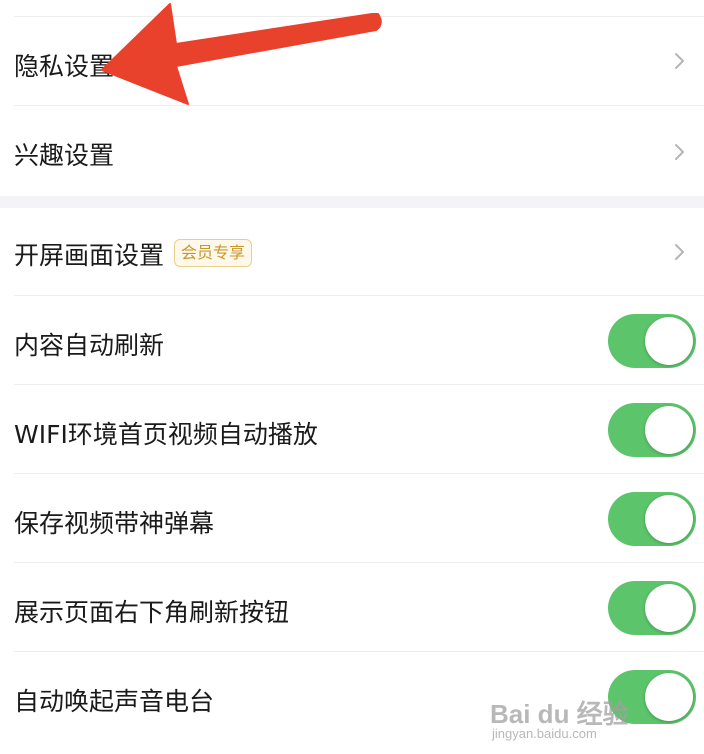 This screenshot has height=754, width=704. What do you see at coordinates (114, 523) in the screenshot?
I see `settings-row-label: 保存视频带神弹幕` at bounding box center [114, 523].